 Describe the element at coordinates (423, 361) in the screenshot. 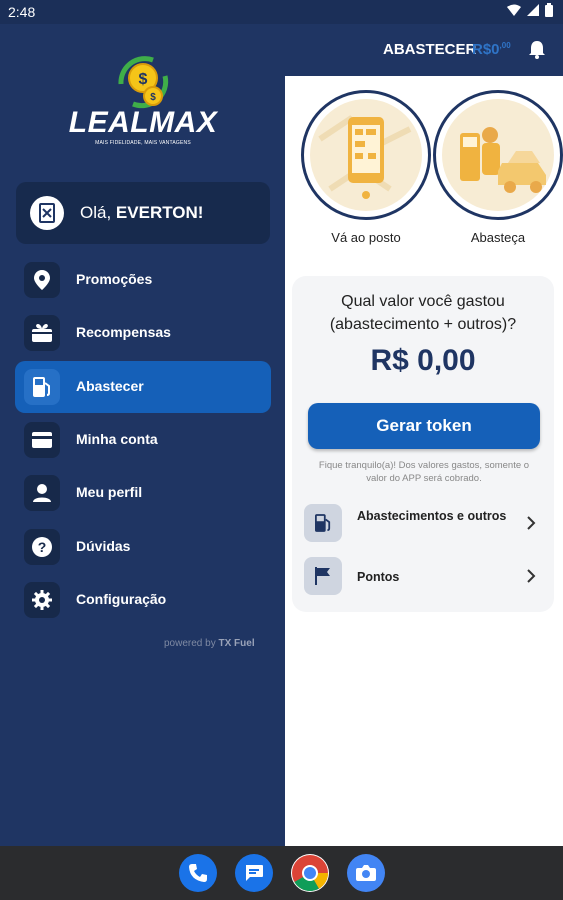

I see `amount-value: R$ 0,00` at that location.